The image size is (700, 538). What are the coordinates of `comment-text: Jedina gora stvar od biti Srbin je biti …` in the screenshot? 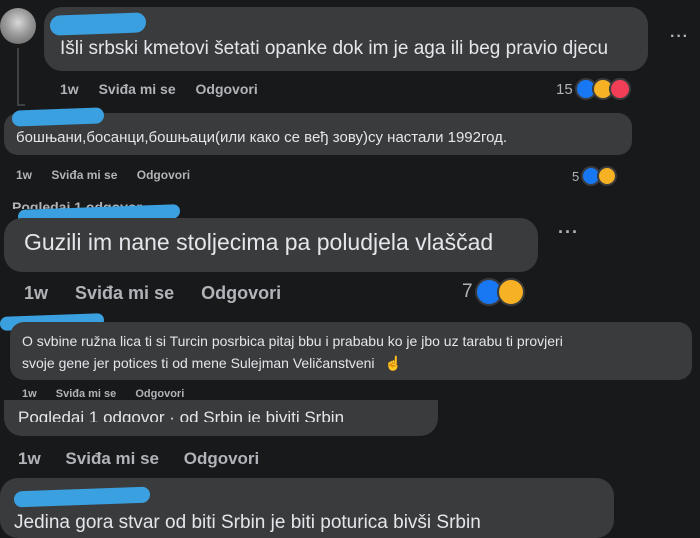 It's located at (247, 522).